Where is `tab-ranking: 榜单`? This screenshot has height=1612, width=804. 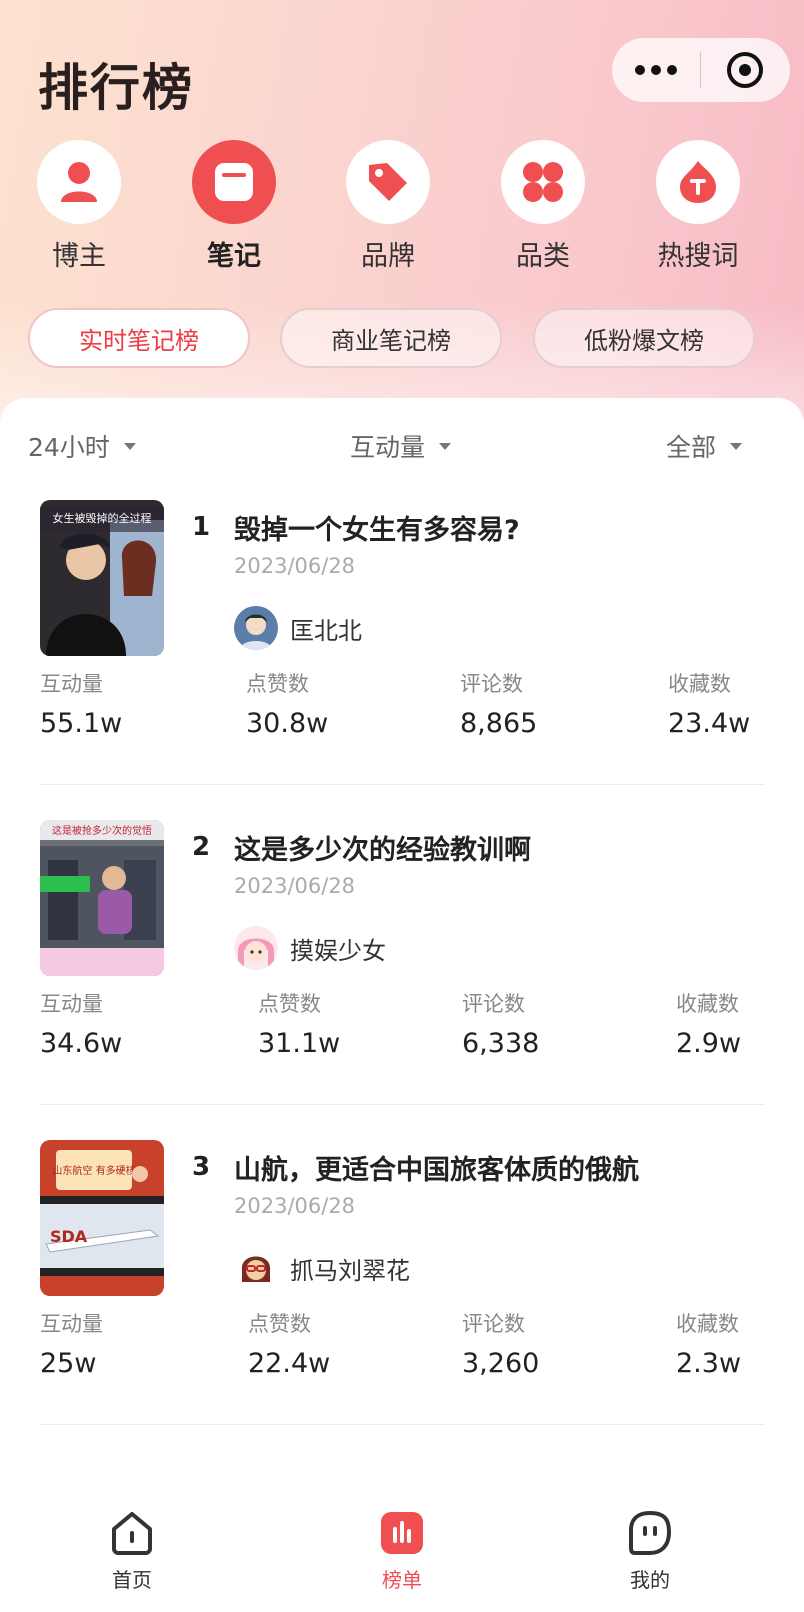 tab-ranking: 榜单 is located at coordinates (402, 1550).